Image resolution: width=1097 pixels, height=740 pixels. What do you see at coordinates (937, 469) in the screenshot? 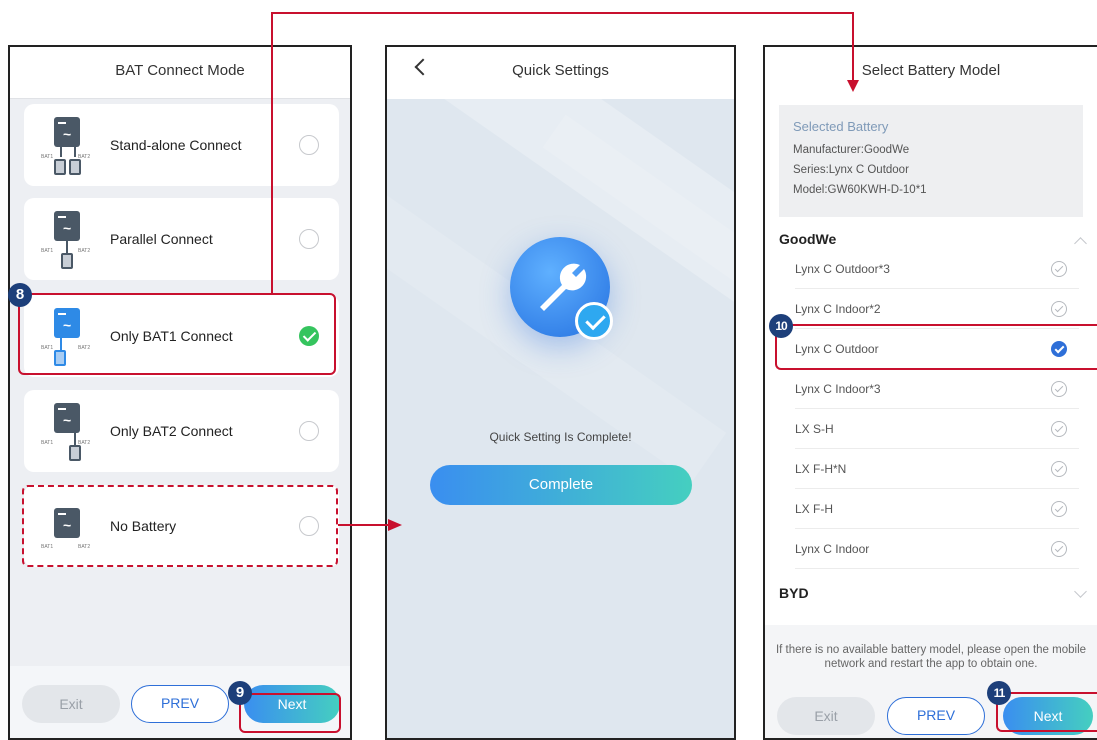
I see `model-row: LX F-H*N` at bounding box center [937, 469].